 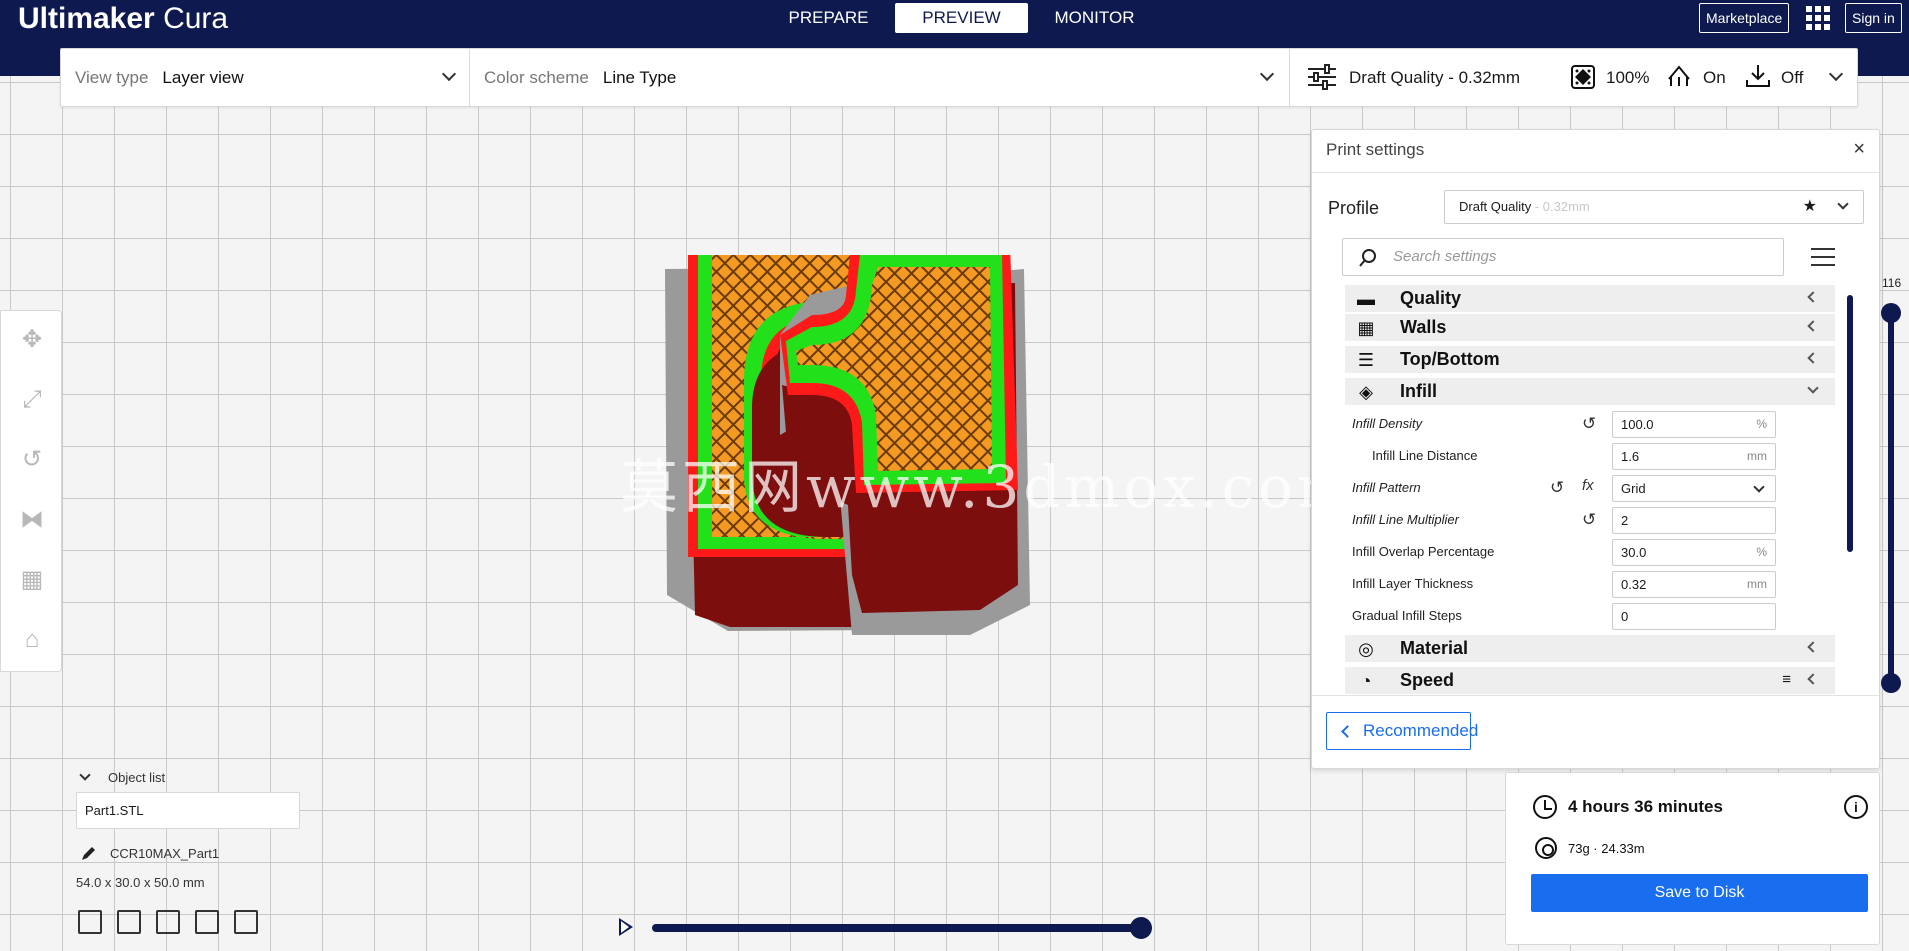 What do you see at coordinates (1592, 584) in the screenshot?
I see `setting-infill-layer-thickness: Infill Layer Thickness 0.32 mm` at bounding box center [1592, 584].